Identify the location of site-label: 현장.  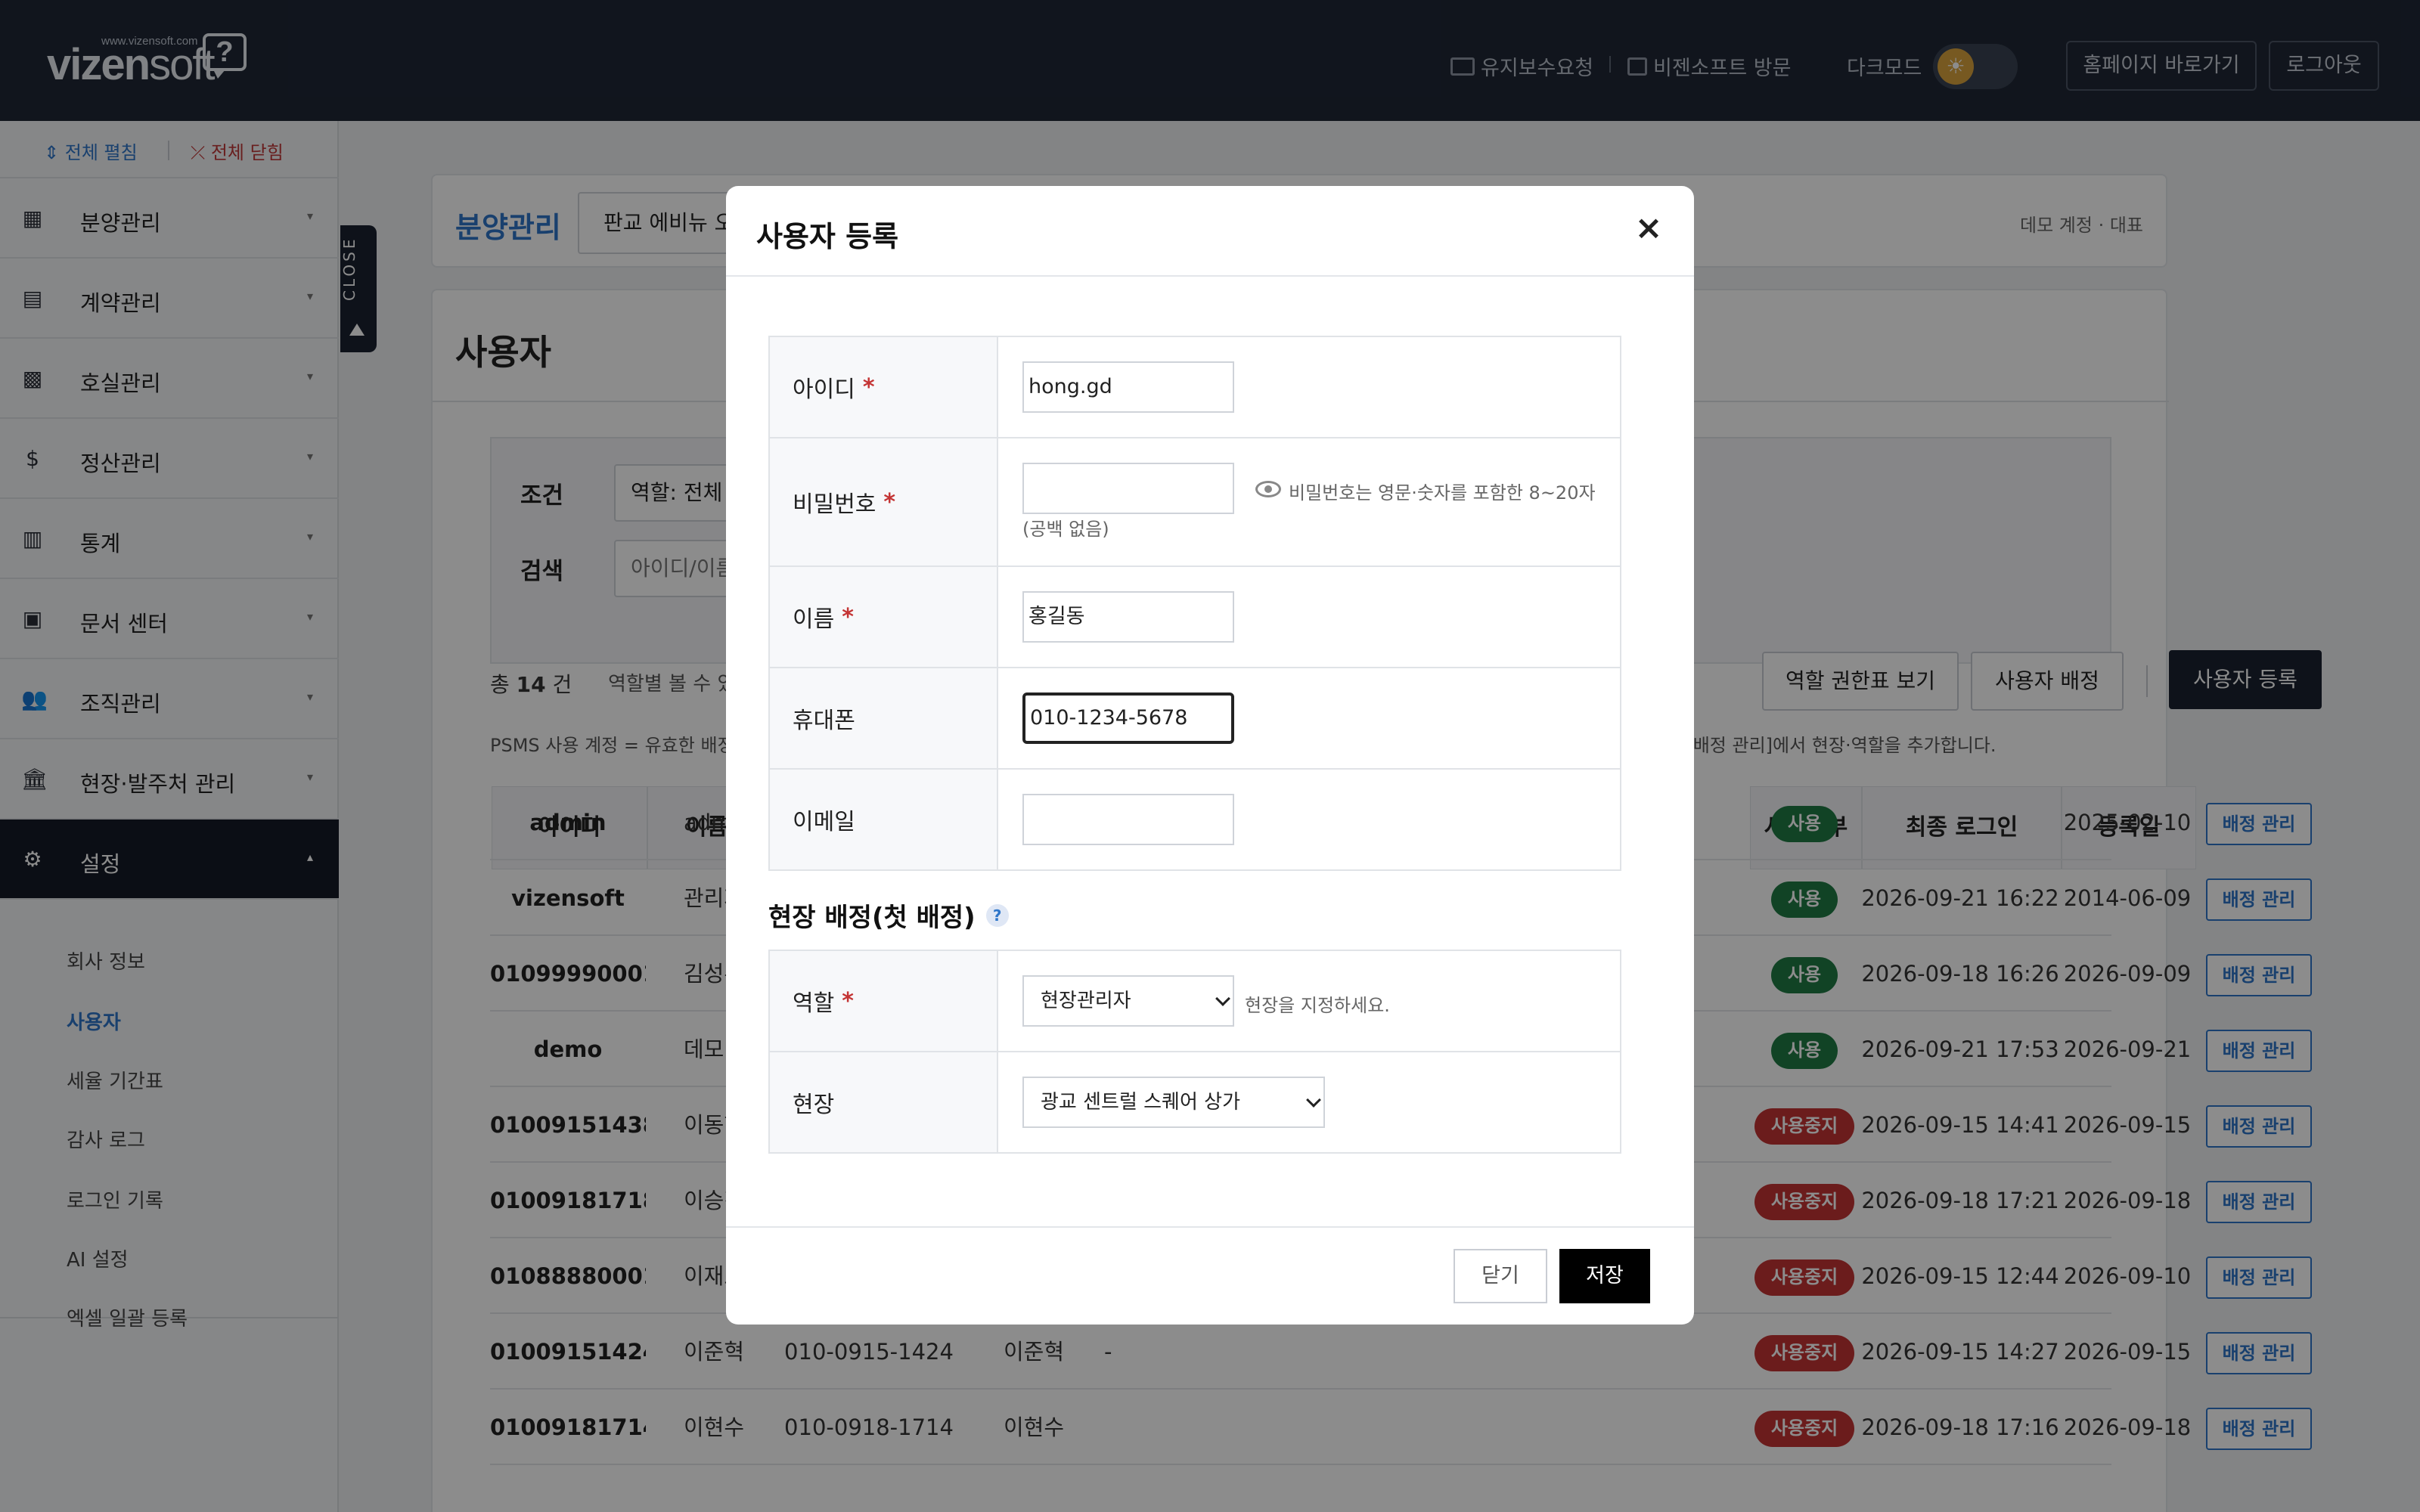
(884, 1102).